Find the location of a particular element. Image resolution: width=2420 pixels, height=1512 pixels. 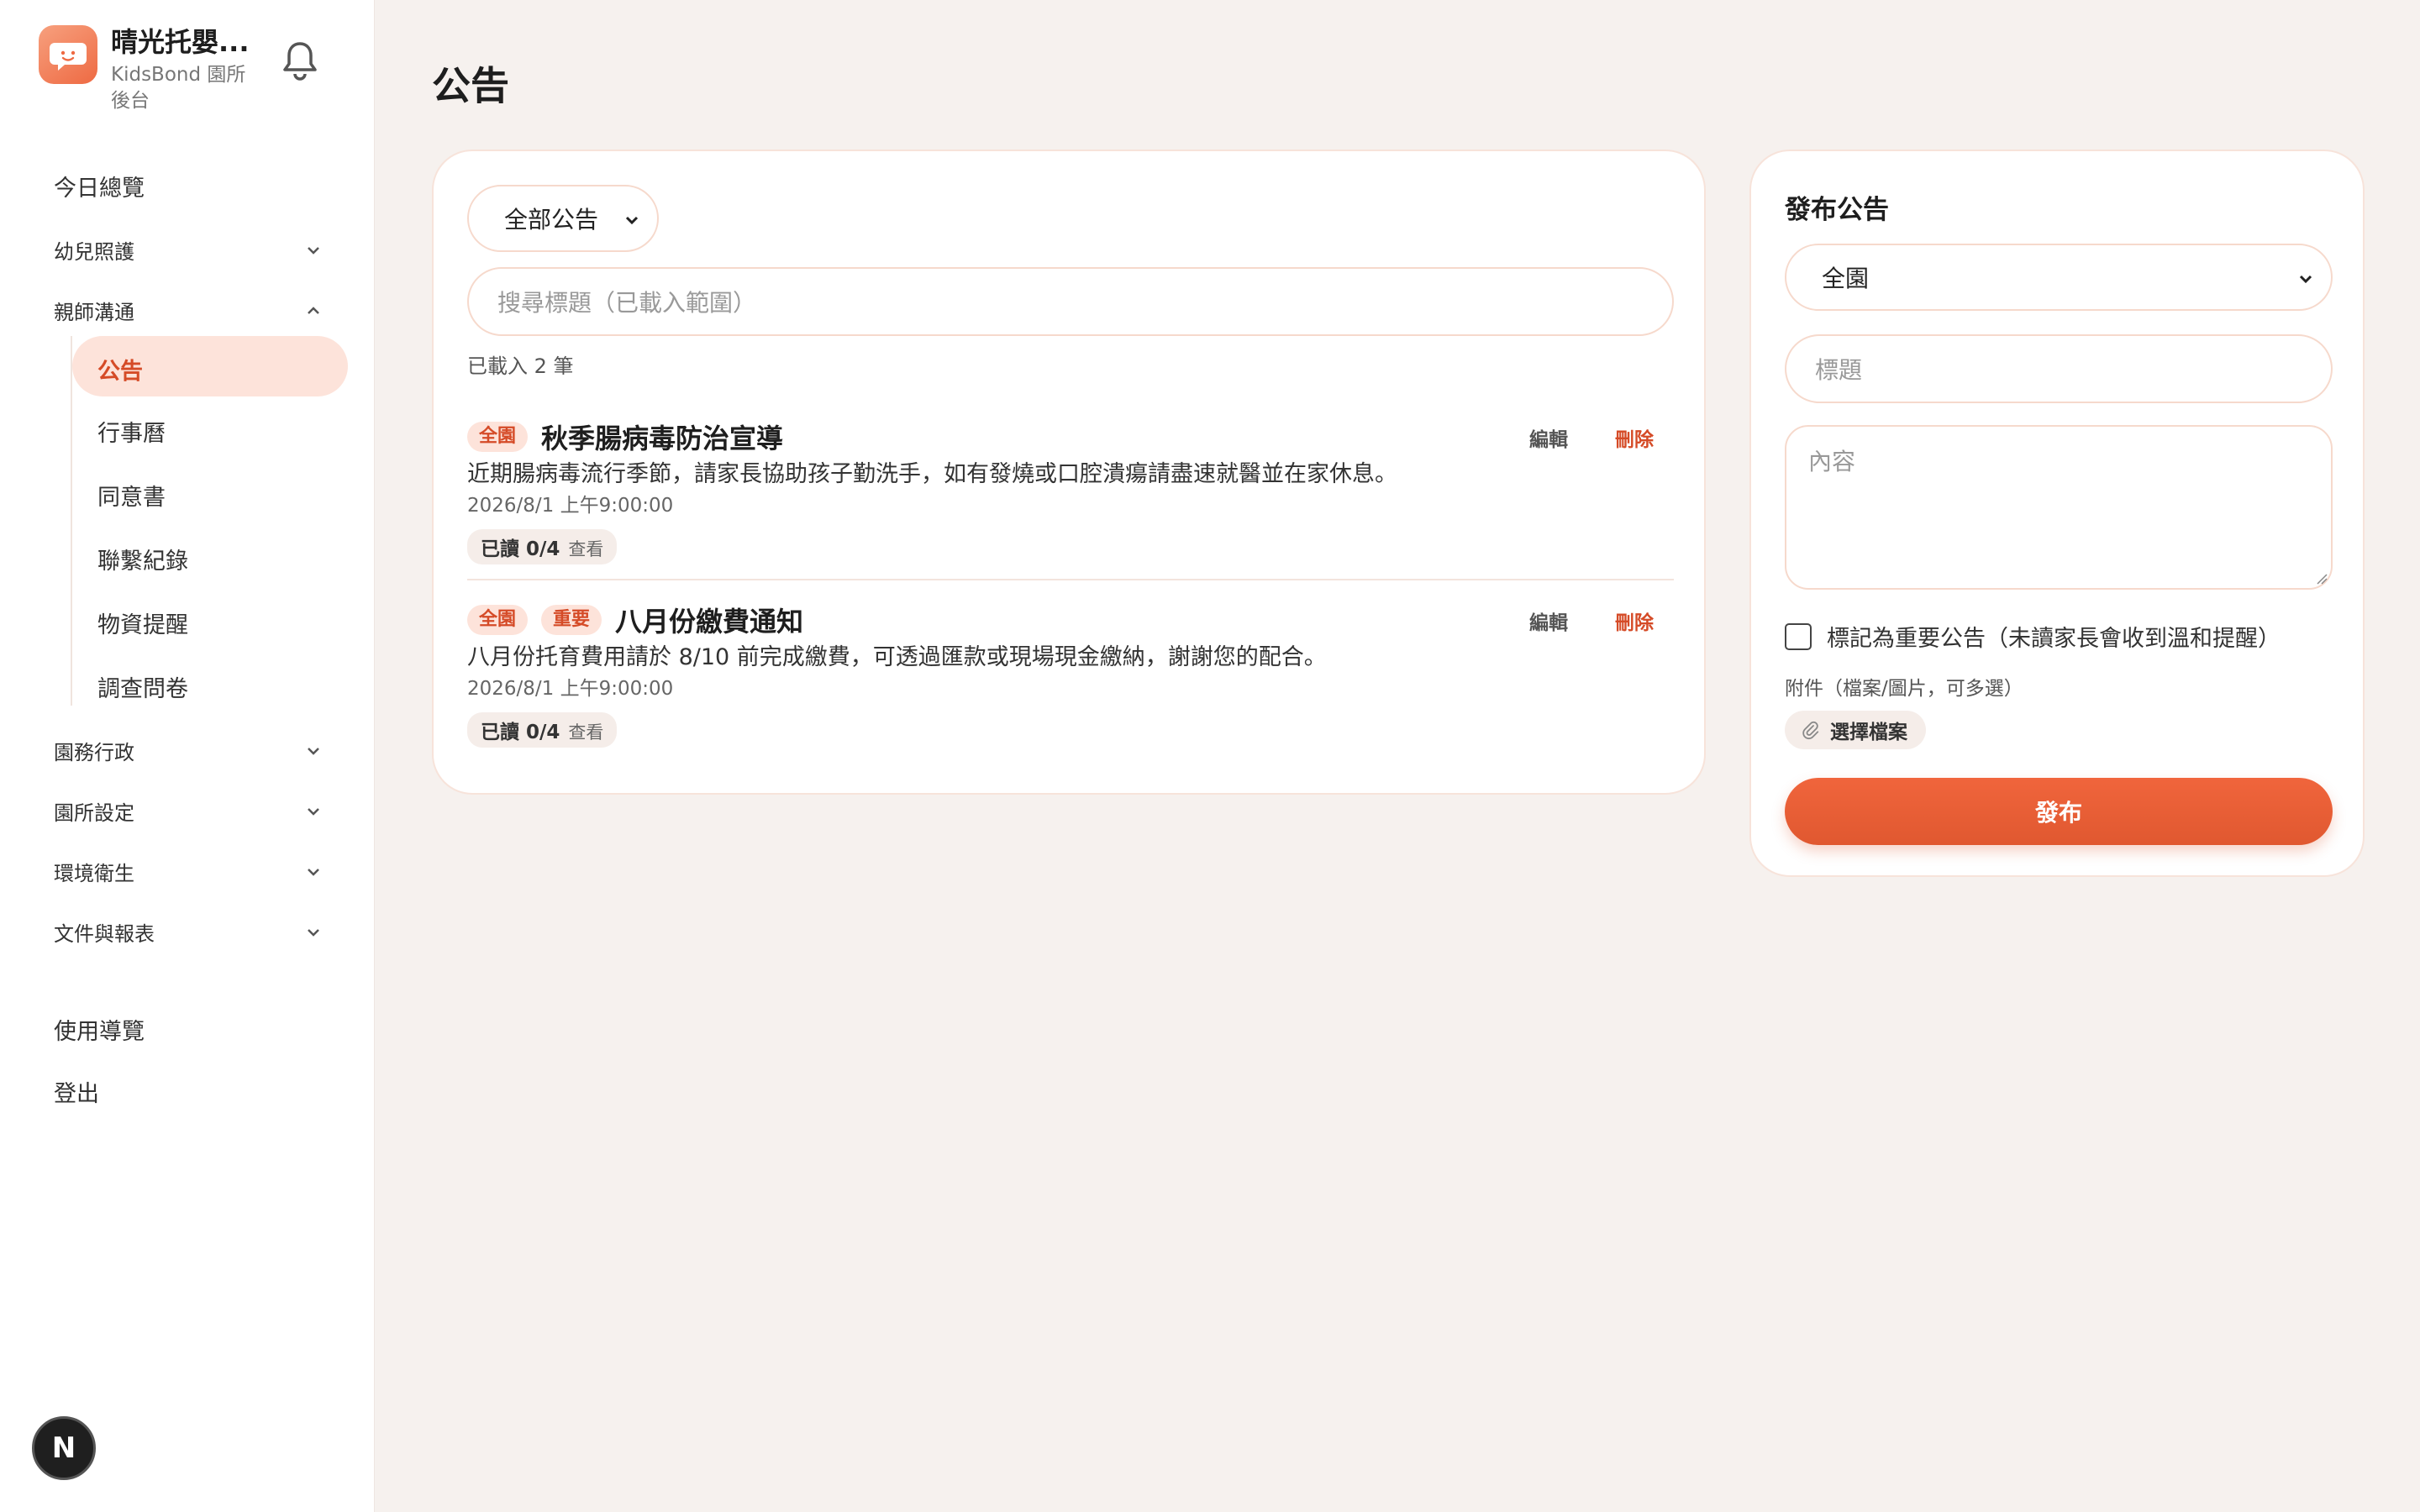

audience-select: 全園 is located at coordinates (2059, 277).